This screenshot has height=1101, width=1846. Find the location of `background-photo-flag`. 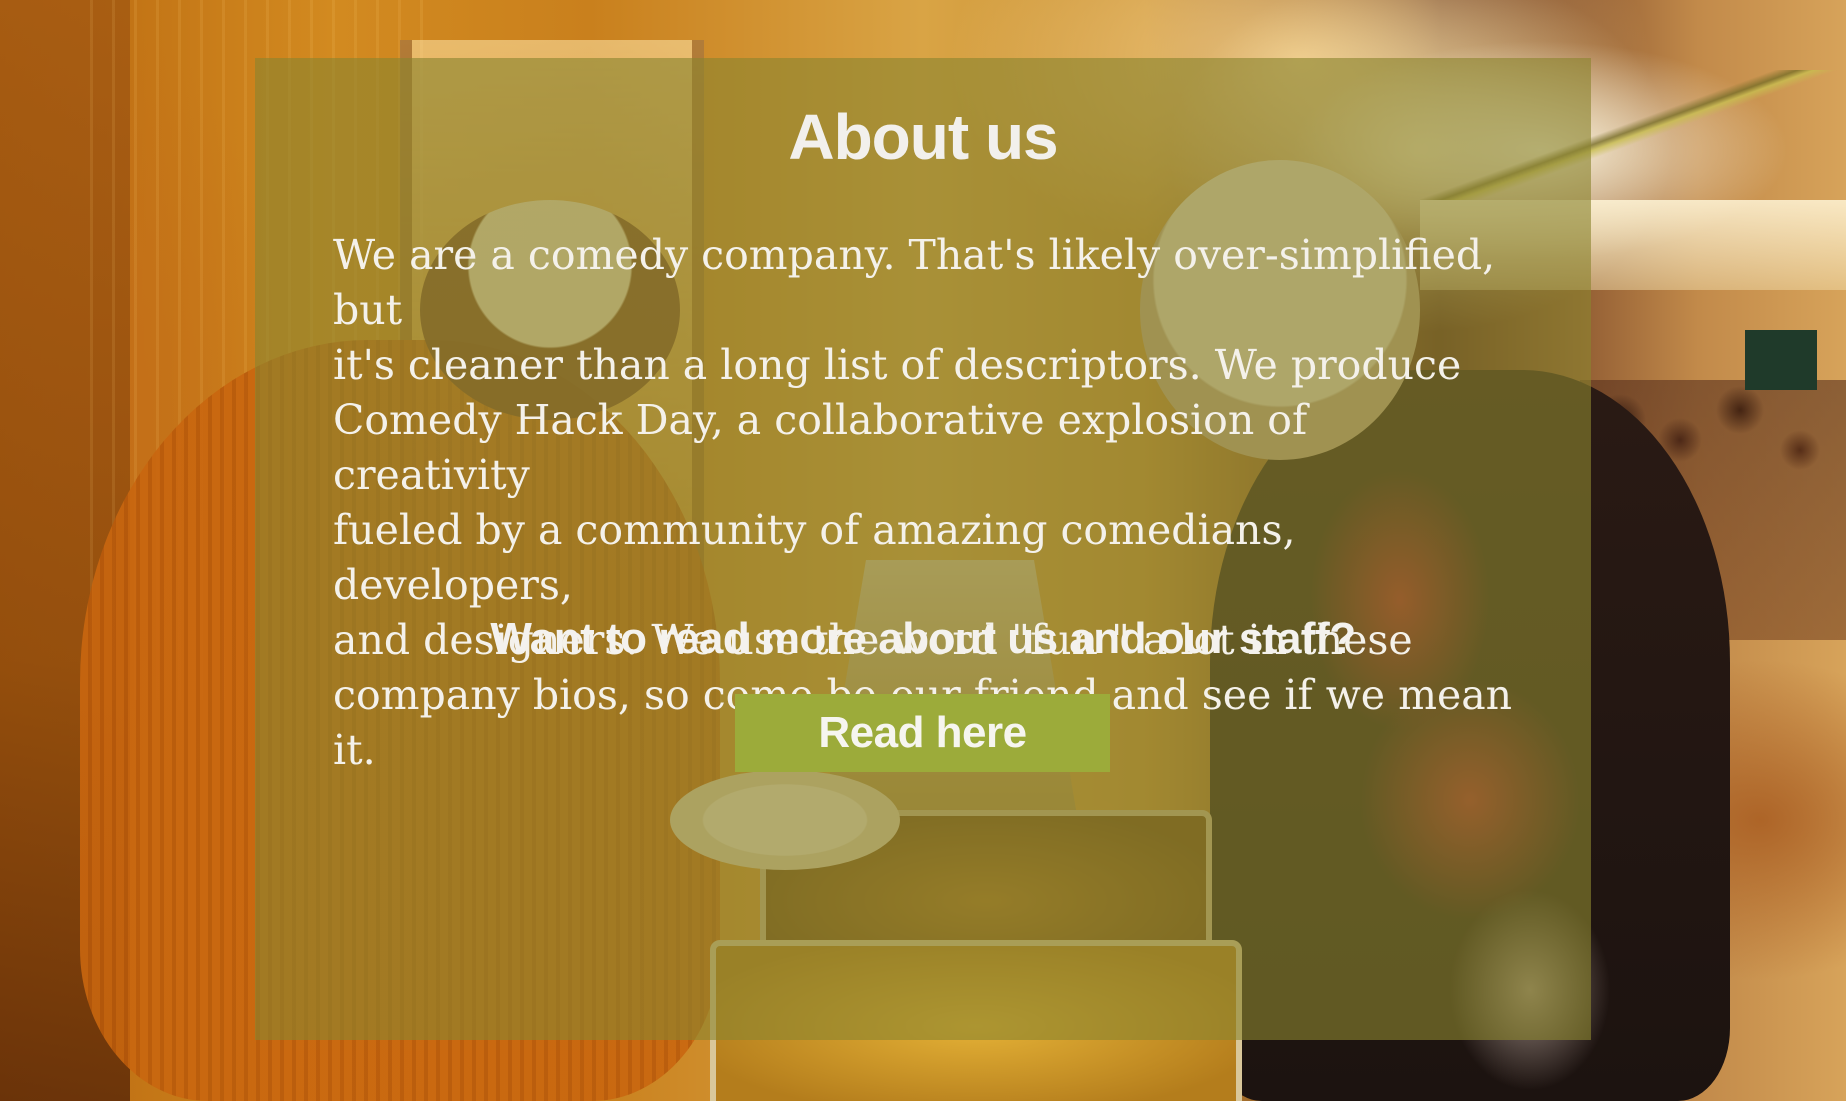

background-photo-flag is located at coordinates (1781, 360).